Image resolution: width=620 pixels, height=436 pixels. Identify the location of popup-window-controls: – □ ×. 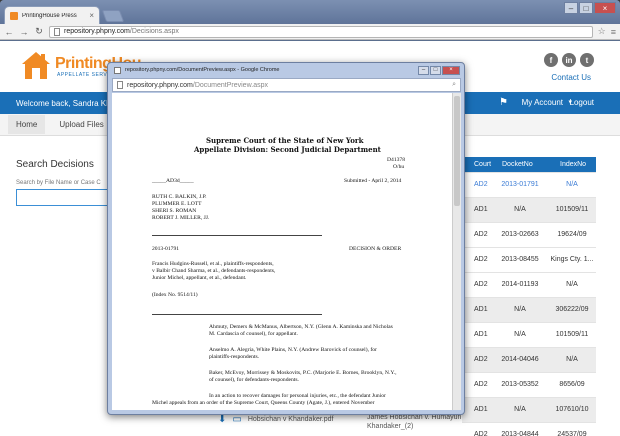
(439, 70).